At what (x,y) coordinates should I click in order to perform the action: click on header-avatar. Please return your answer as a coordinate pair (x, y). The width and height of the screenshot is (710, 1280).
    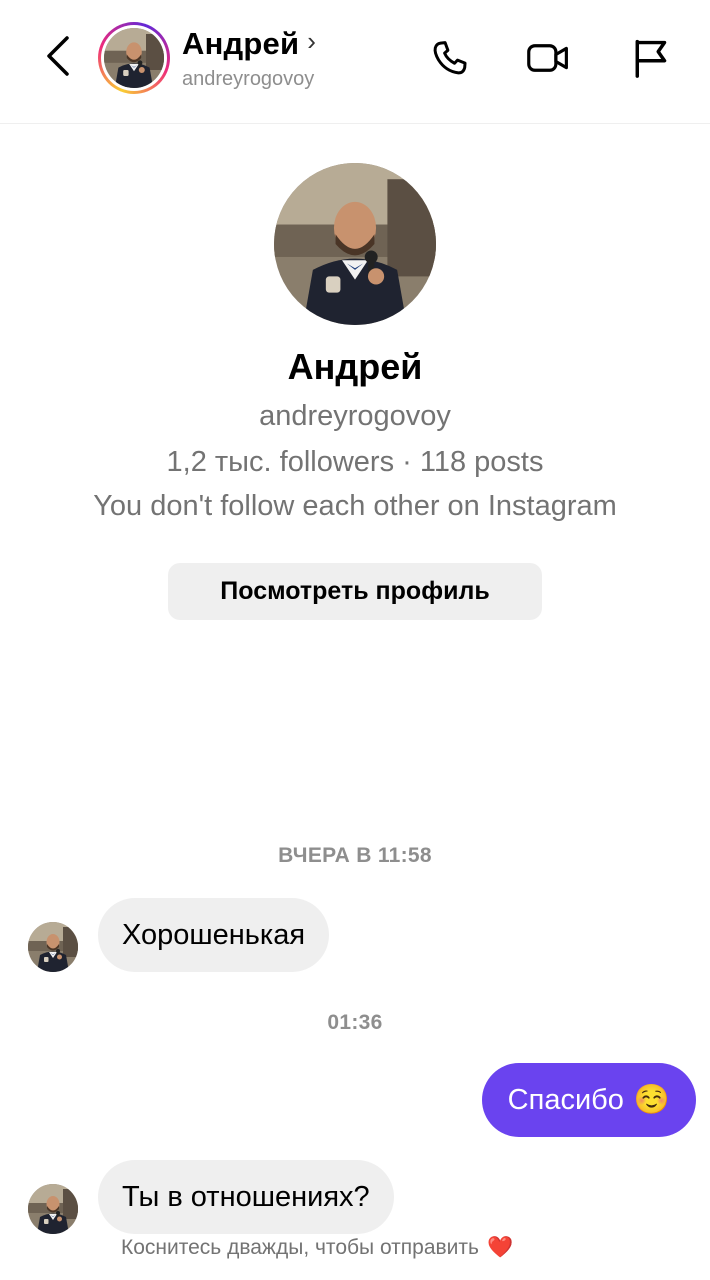
    Looking at the image, I should click on (134, 58).